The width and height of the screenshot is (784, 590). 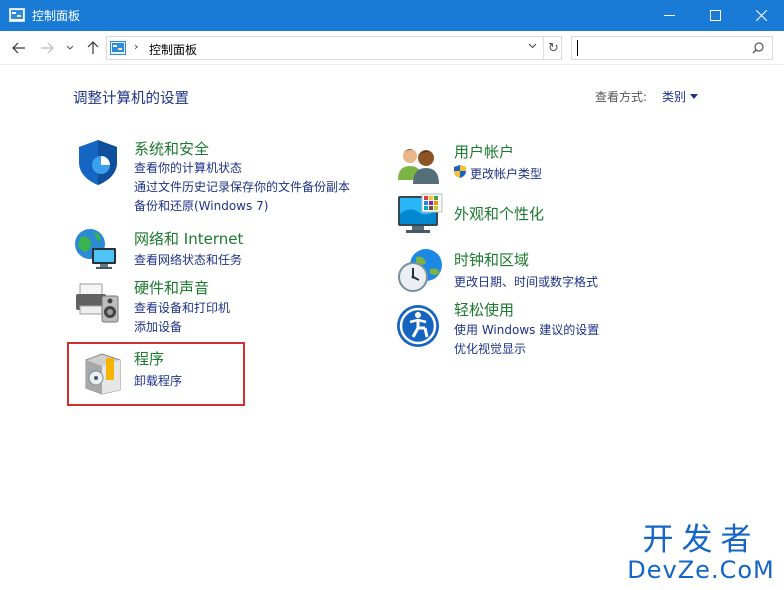 What do you see at coordinates (158, 326) in the screenshot?
I see `link-add-device: 添加设备` at bounding box center [158, 326].